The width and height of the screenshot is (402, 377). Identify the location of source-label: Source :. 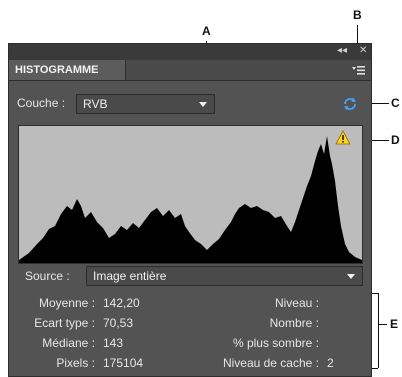
(47, 276).